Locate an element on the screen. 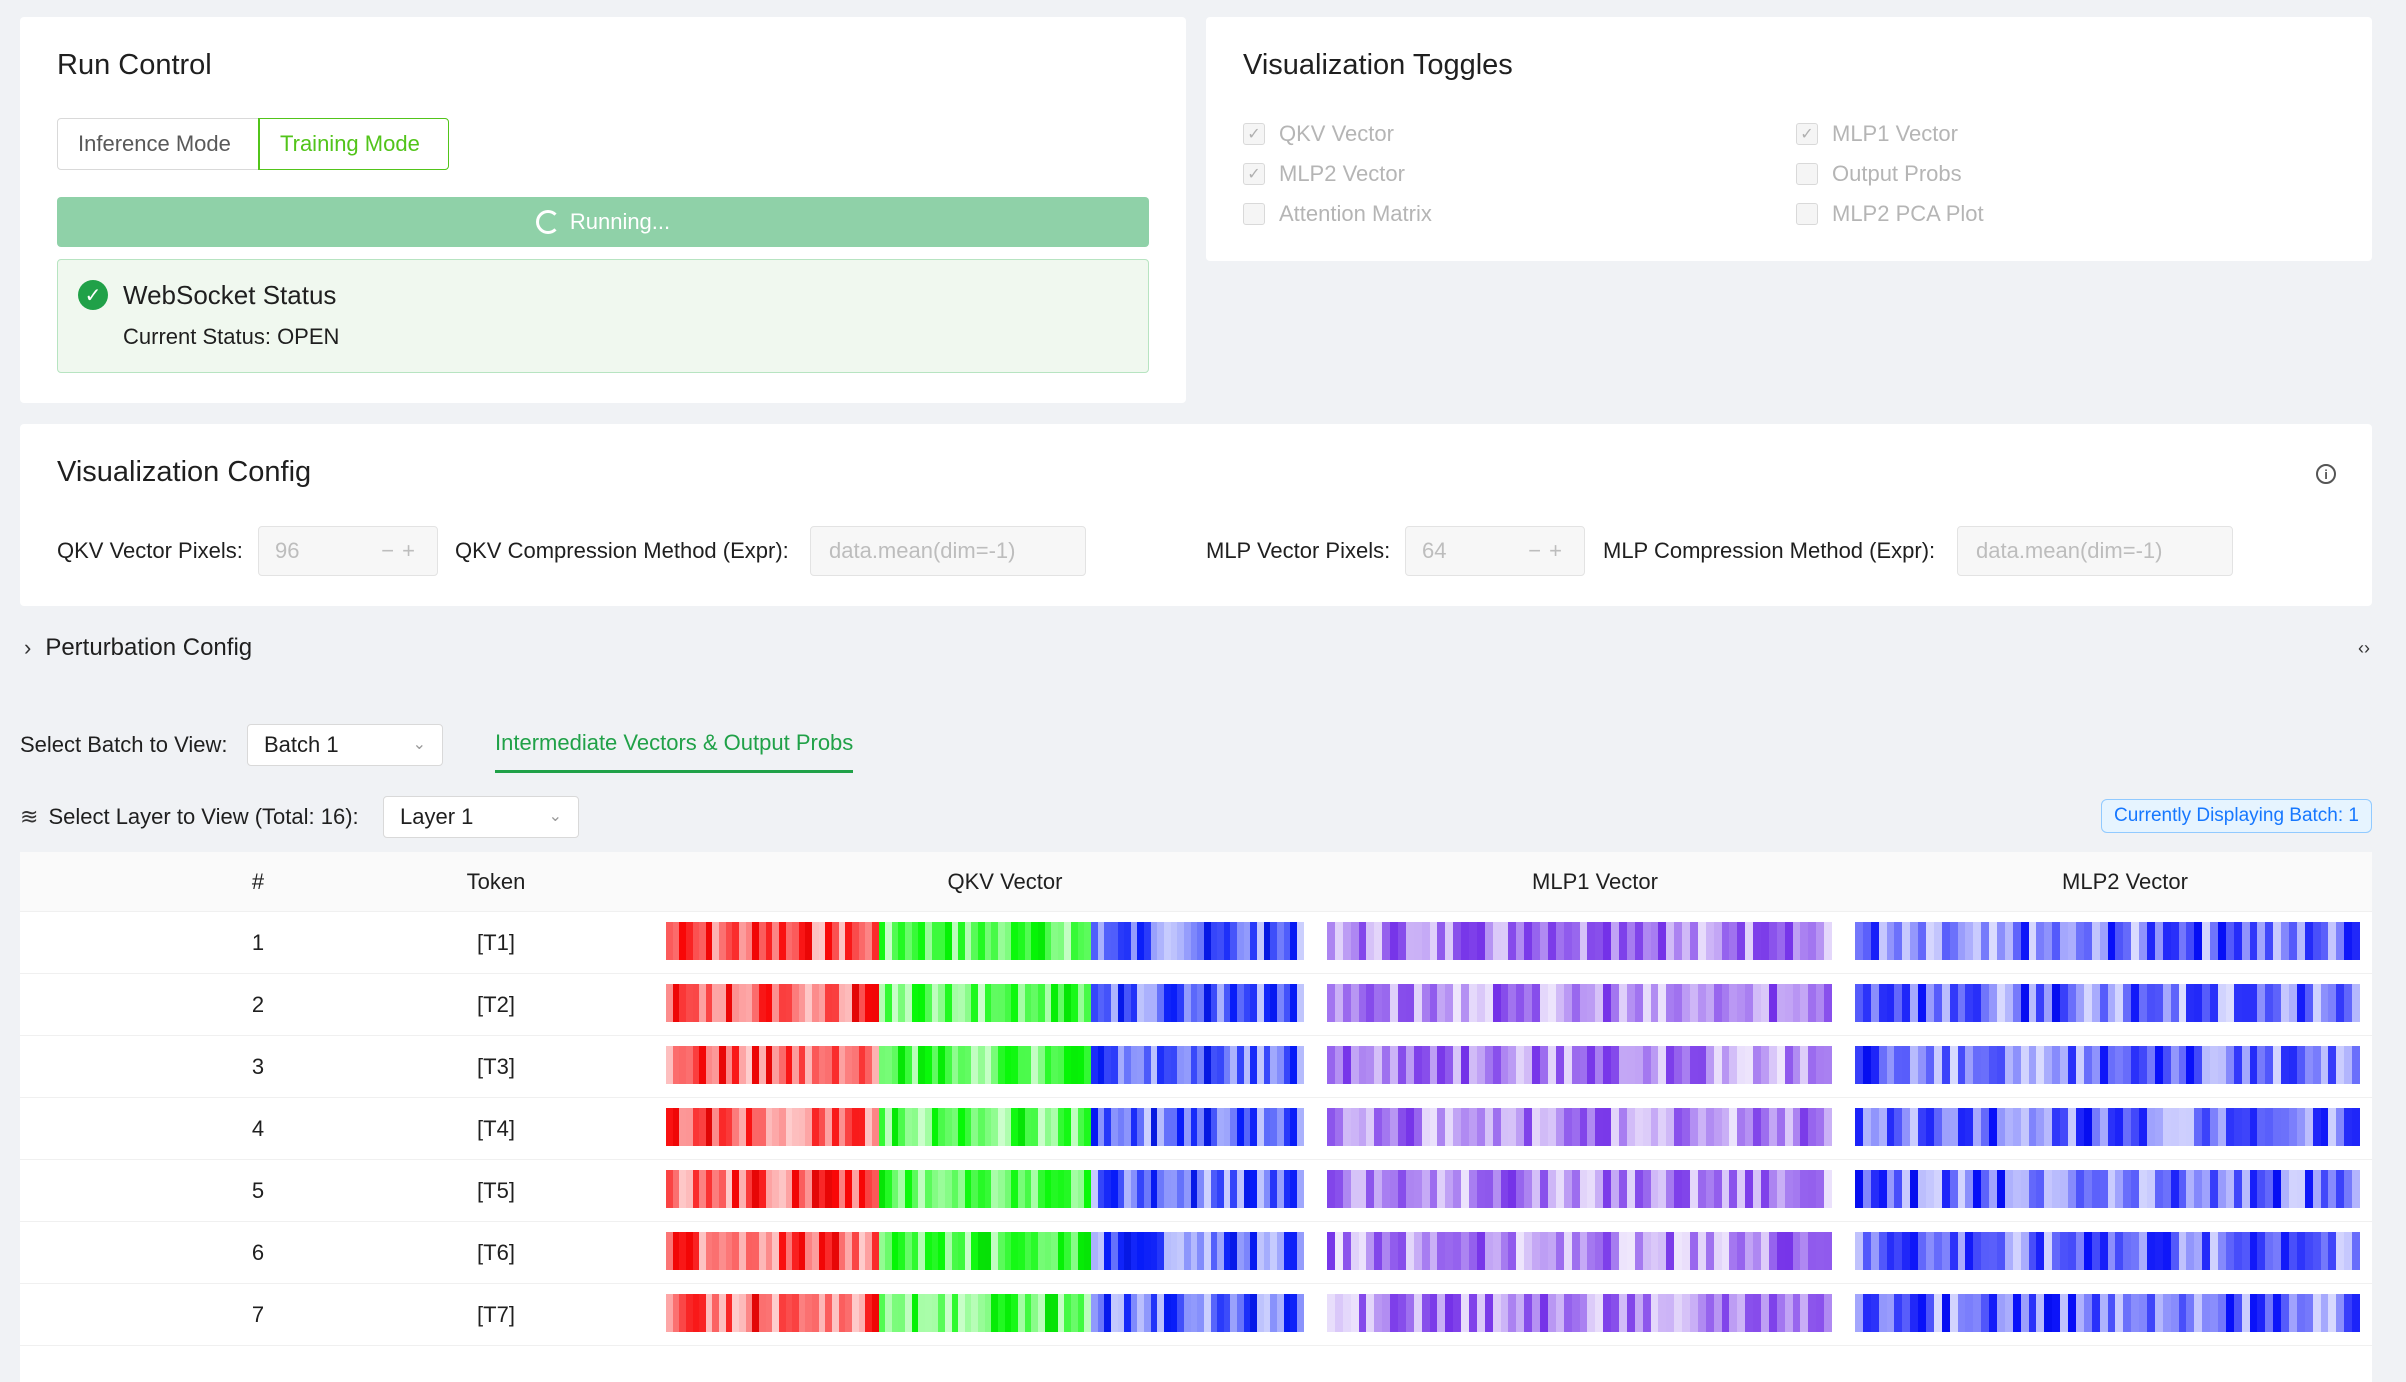 The height and width of the screenshot is (1382, 2406). inference-mode-button: Inference Mode is located at coordinates (158, 144).